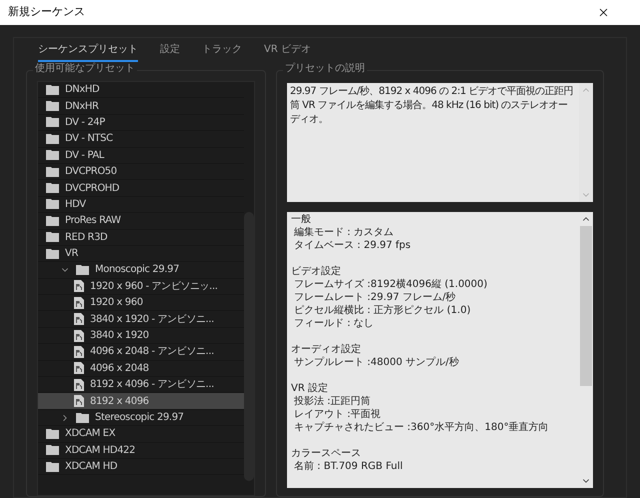  Describe the element at coordinates (141, 434) in the screenshot. I see `tree-item: XDCAM EX` at that location.